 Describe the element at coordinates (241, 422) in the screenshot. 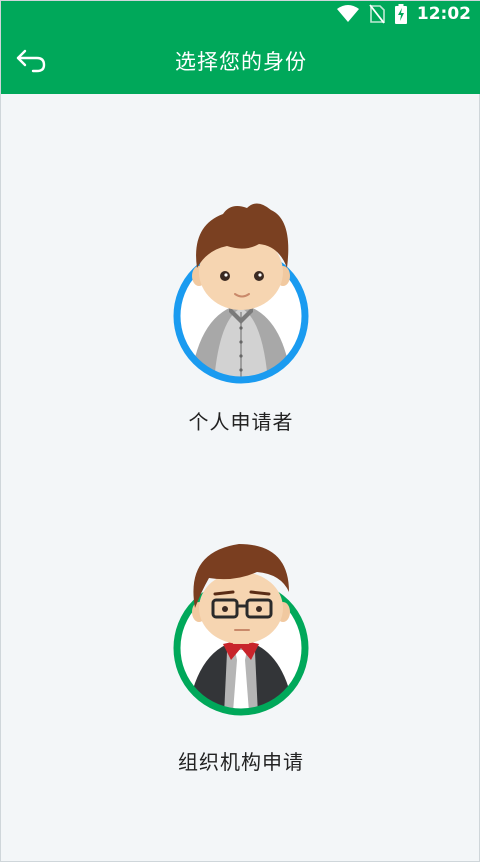

I see `individual-applicant-label: 个人申请者` at that location.